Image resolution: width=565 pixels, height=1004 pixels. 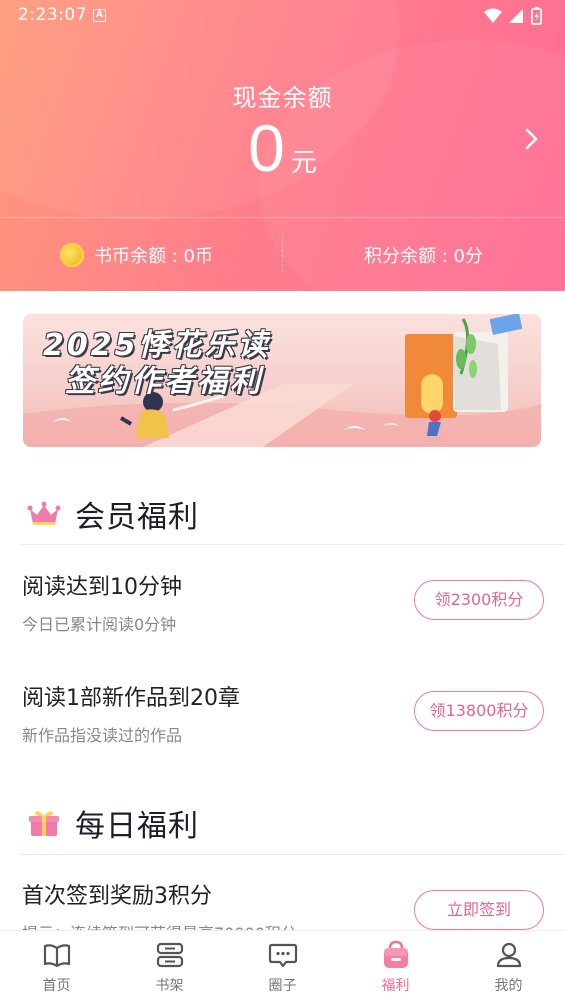 What do you see at coordinates (479, 600) in the screenshot?
I see `claim-points-button: 领2300积分` at bounding box center [479, 600].